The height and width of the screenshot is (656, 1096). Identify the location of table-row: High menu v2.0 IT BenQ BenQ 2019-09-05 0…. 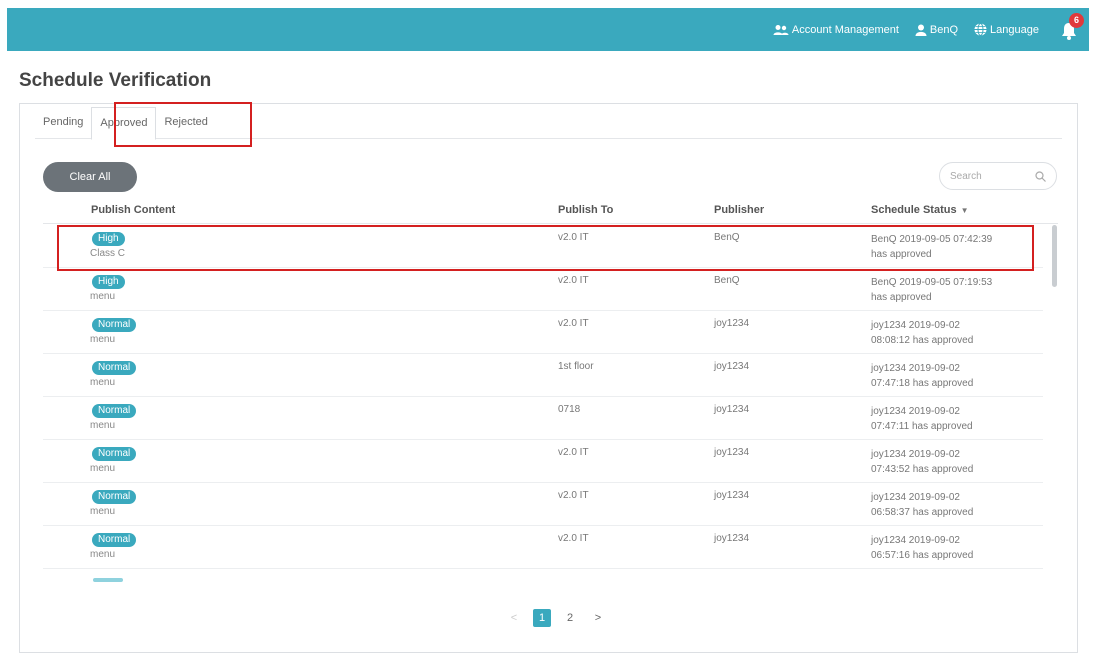
(543, 289).